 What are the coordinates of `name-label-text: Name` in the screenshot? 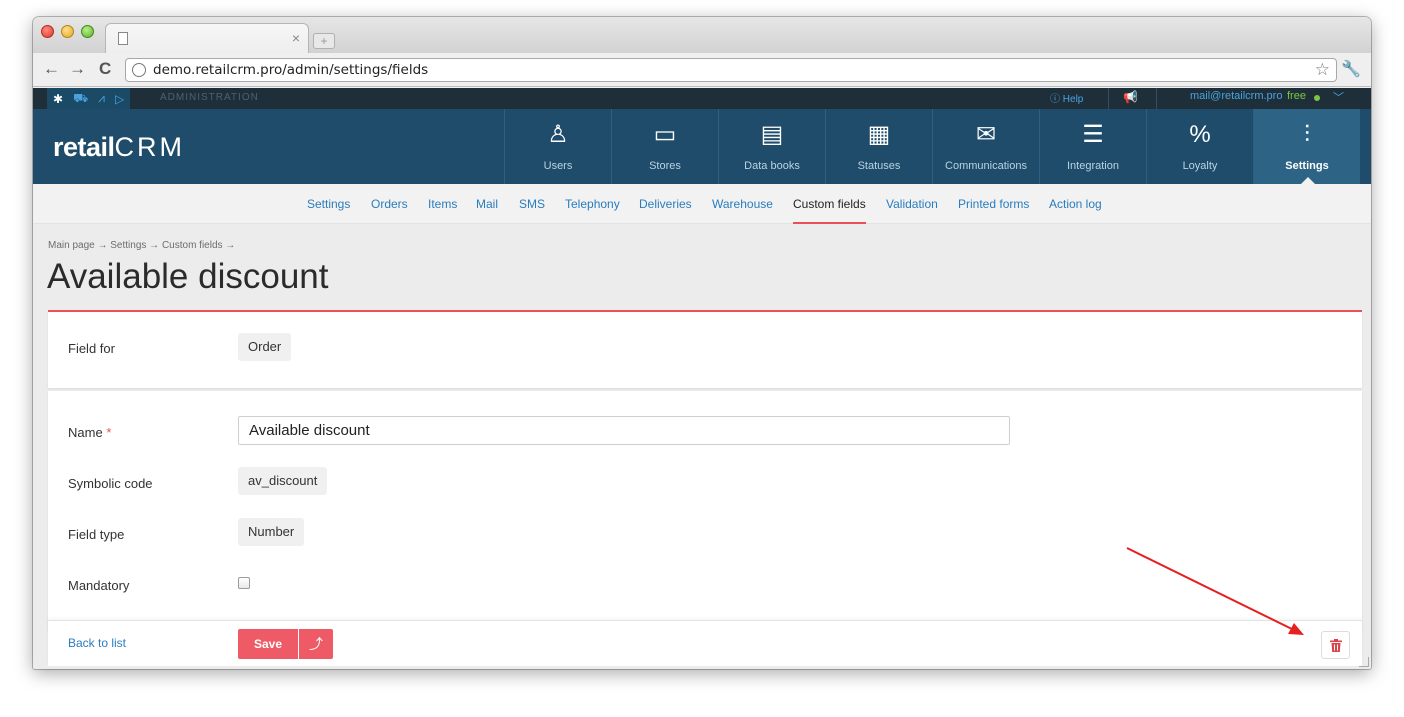 It's located at (85, 432).